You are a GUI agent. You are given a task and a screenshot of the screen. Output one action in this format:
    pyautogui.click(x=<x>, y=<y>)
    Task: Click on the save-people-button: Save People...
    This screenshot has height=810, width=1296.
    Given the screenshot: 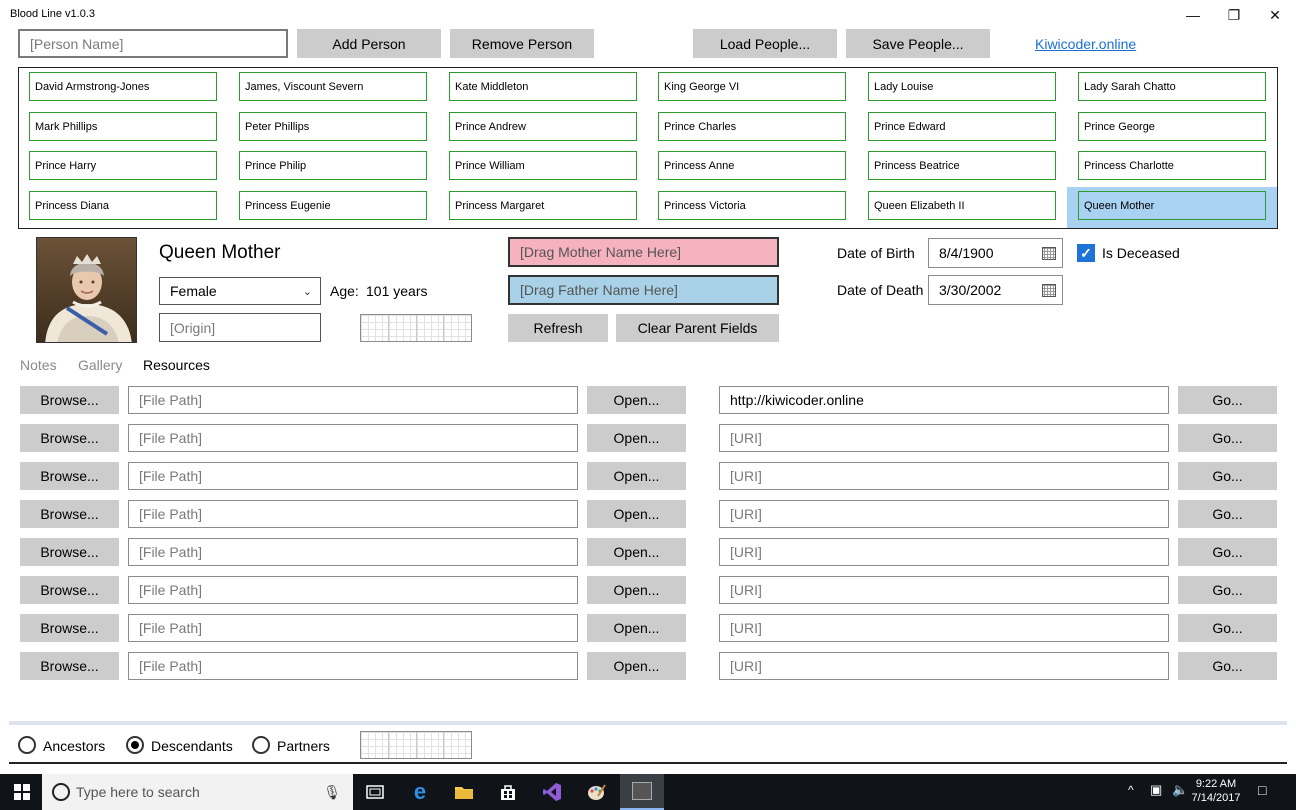 What is the action you would take?
    pyautogui.click(x=918, y=43)
    